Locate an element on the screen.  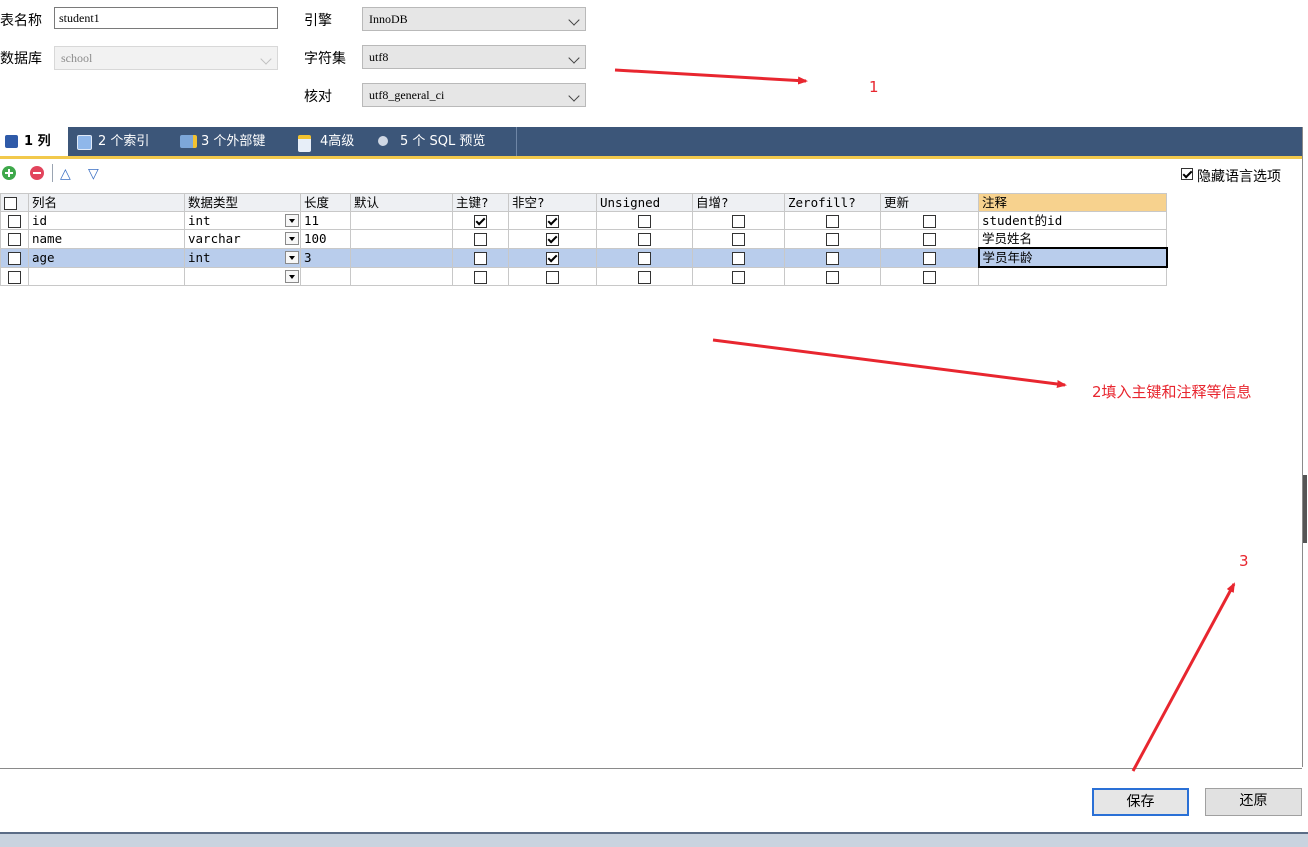
annotation-label-1: 1 is located at coordinates (874, 87).